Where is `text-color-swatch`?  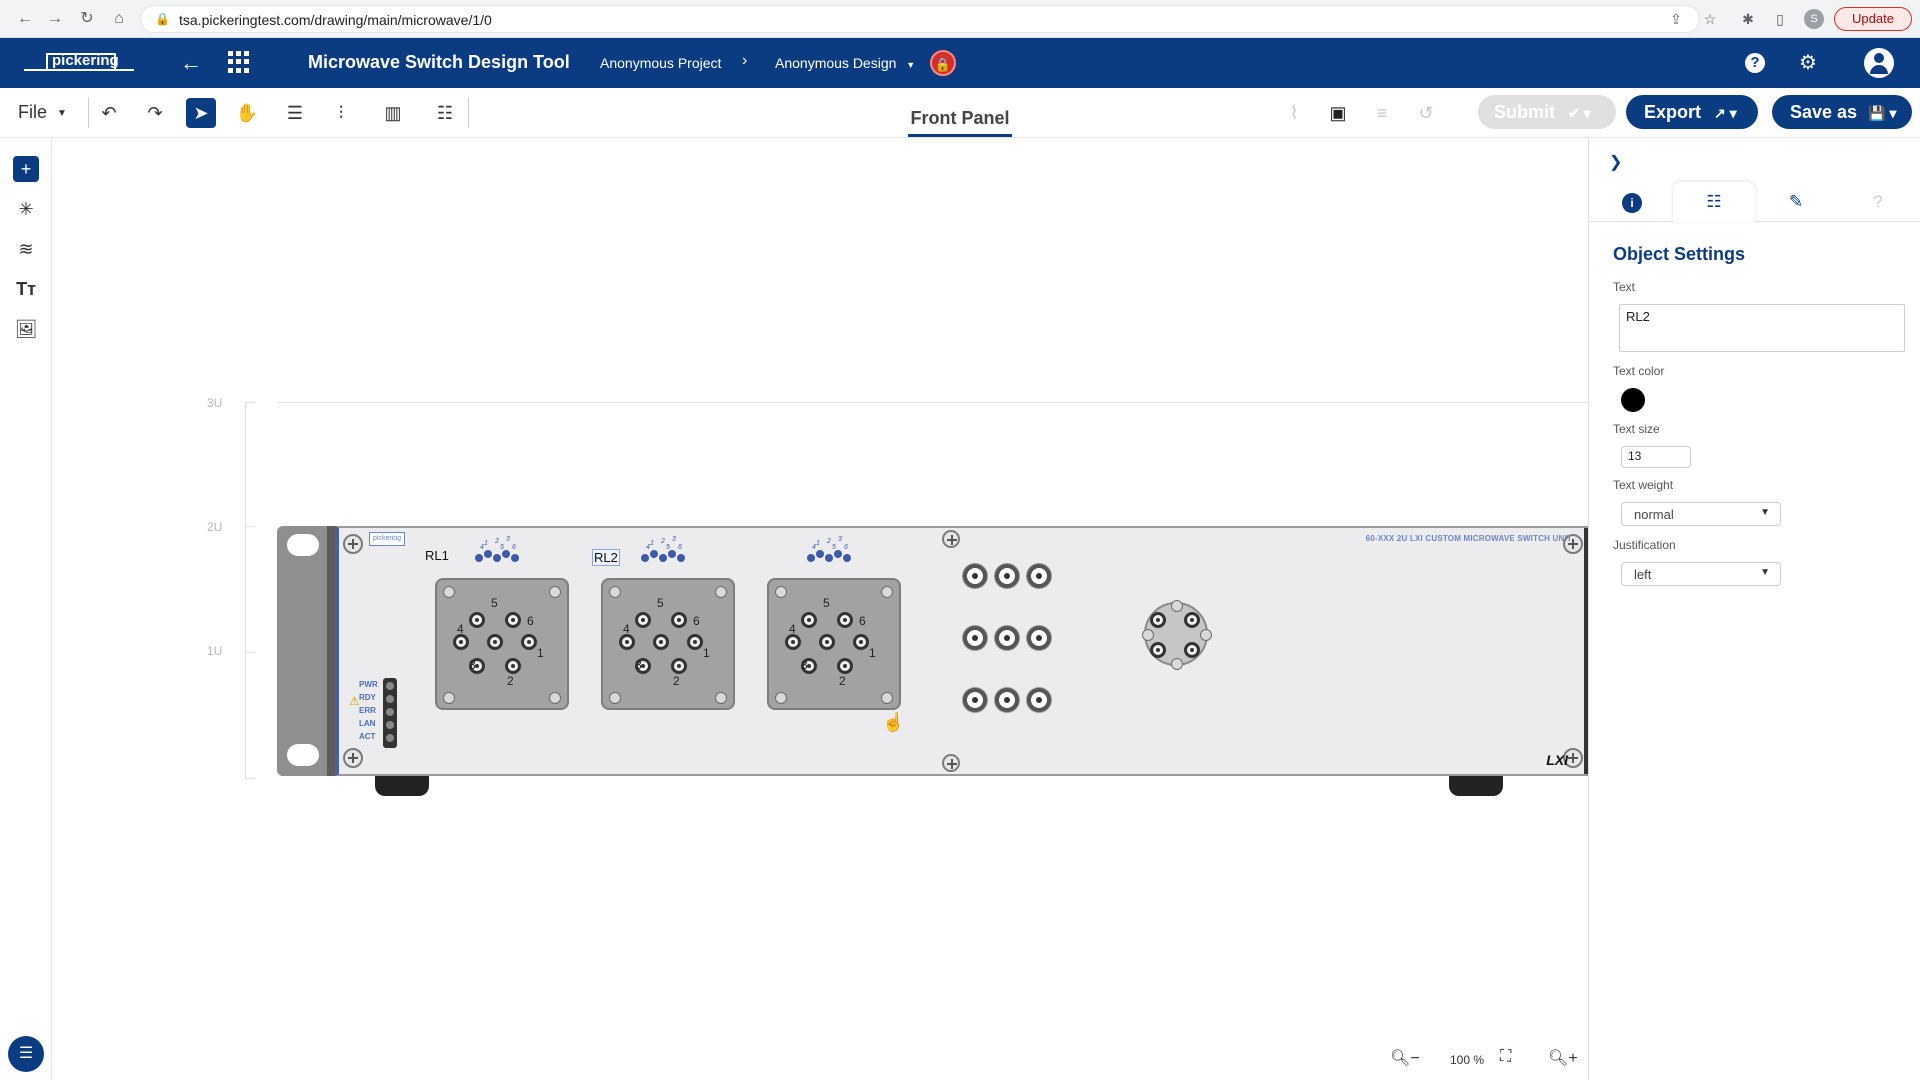
text-color-swatch is located at coordinates (1633, 400).